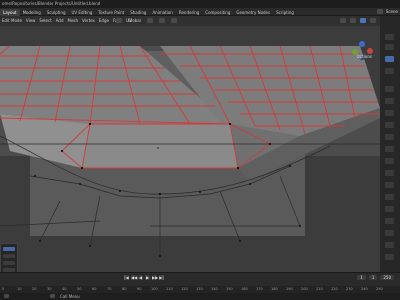 The width and height of the screenshot is (400, 300). What do you see at coordinates (134, 277) in the screenshot?
I see `prev-keyframe-button: ◀◀` at bounding box center [134, 277].